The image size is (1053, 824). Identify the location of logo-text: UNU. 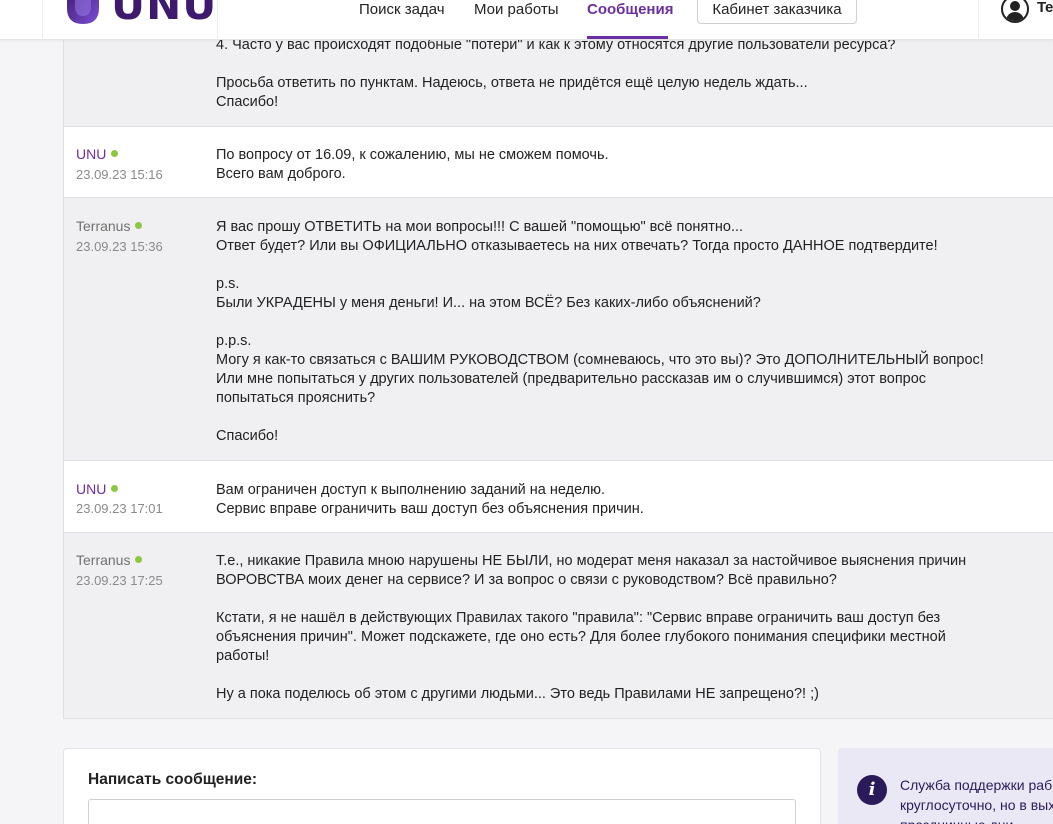
(164, 14).